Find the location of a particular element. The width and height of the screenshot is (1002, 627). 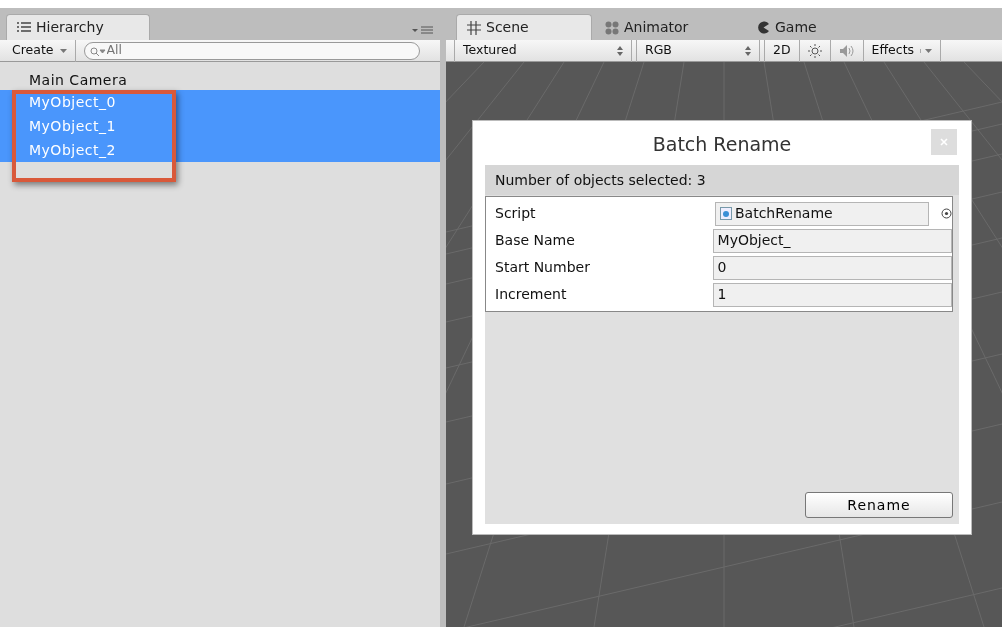

selection-summary: Number of objects selected: 3 is located at coordinates (722, 180).